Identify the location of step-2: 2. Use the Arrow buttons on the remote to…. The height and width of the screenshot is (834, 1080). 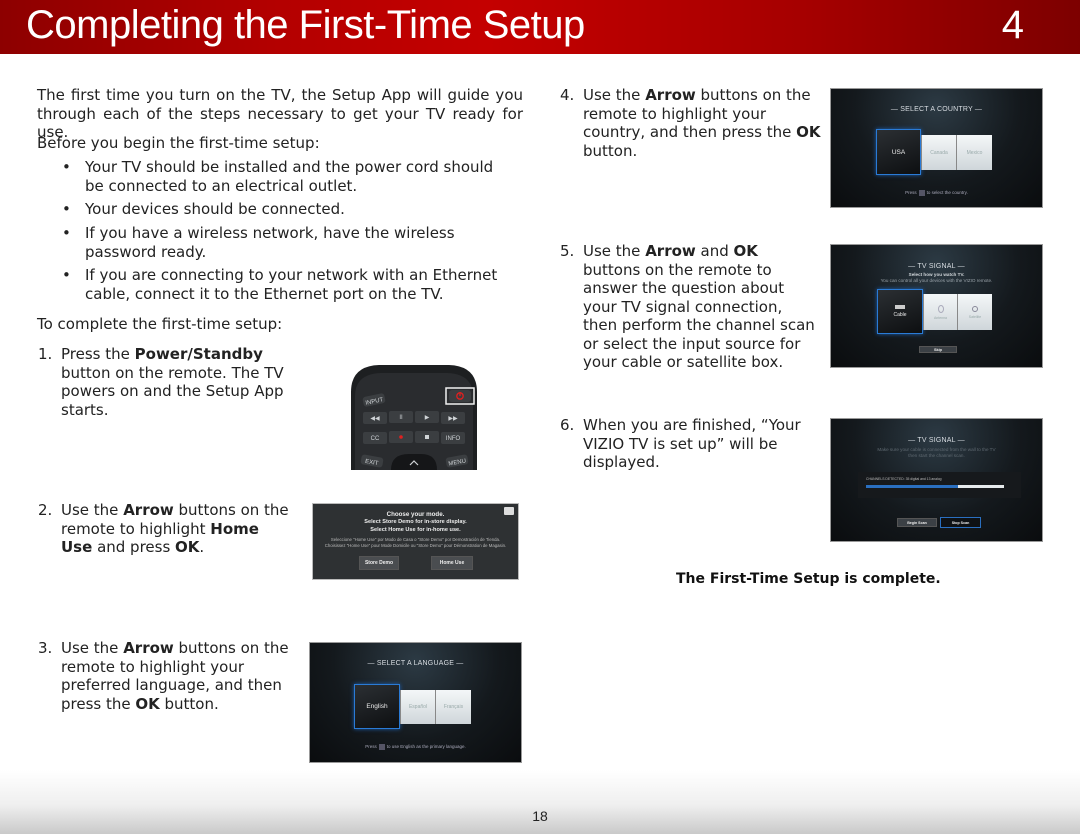
(164, 529).